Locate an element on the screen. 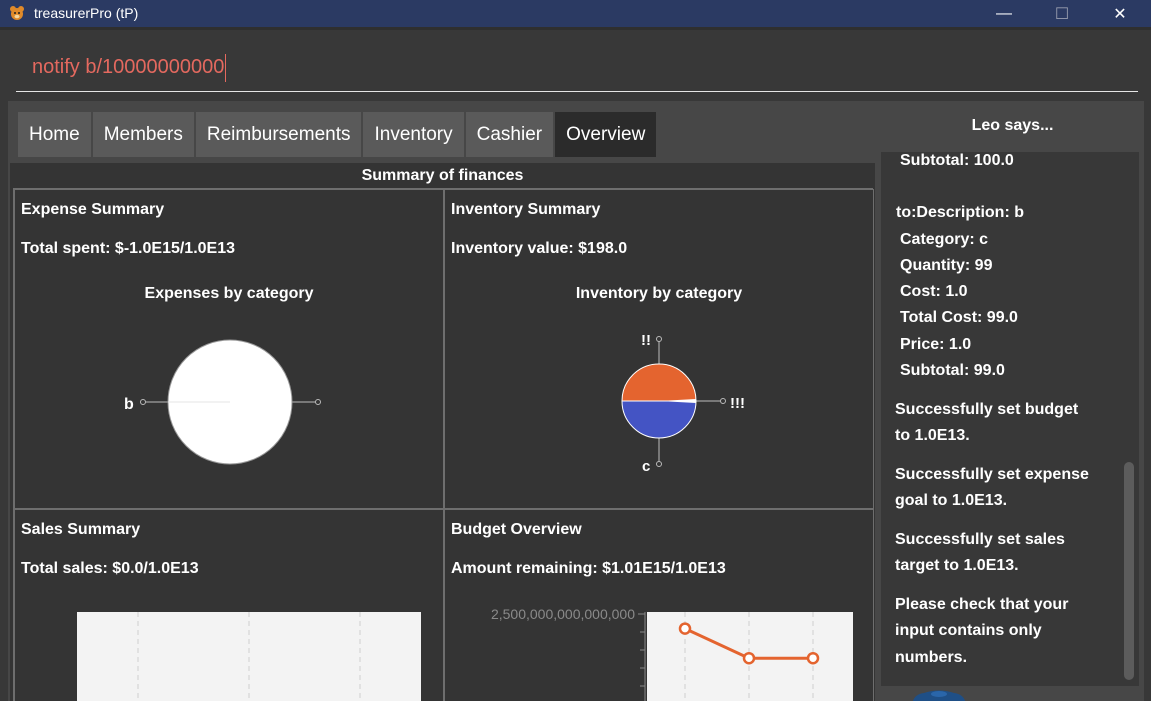 This screenshot has width=1151, height=701. maximize-icon: ☐ is located at coordinates (1062, 14).